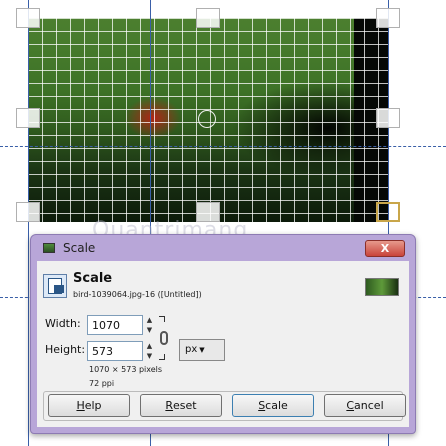 Image resolution: width=446 pixels, height=446 pixels. Describe the element at coordinates (49, 248) in the screenshot. I see `image-icon` at that location.